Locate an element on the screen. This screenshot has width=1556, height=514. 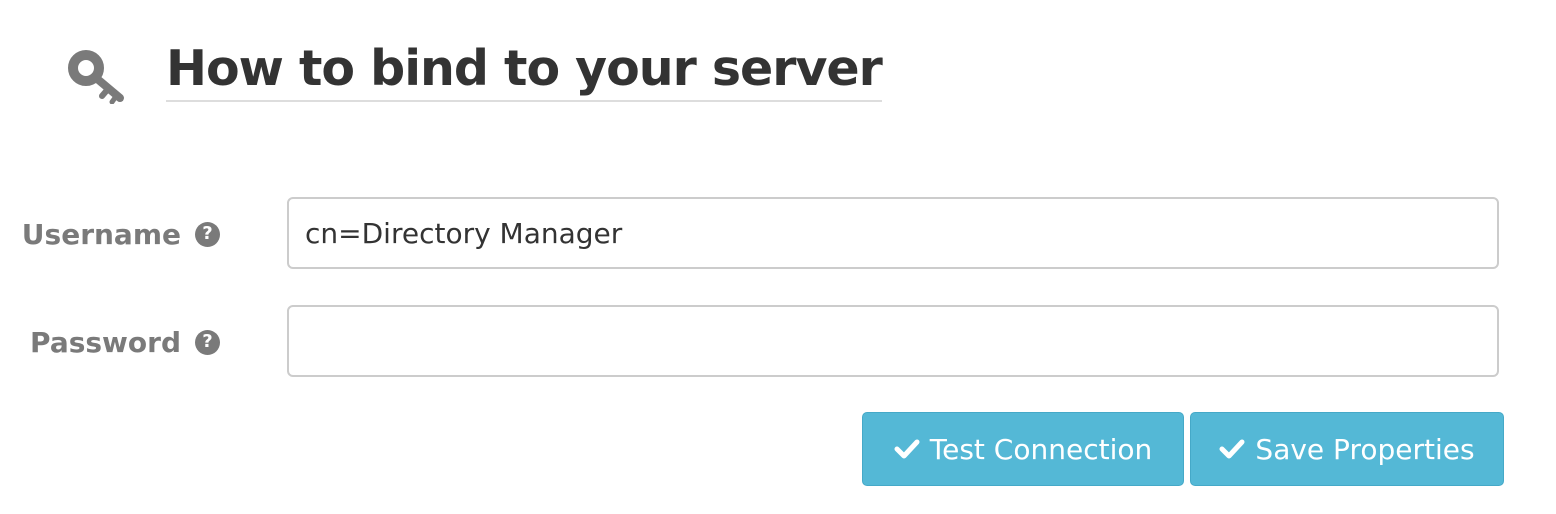
save-properties-label: Save Properties is located at coordinates (1365, 449).